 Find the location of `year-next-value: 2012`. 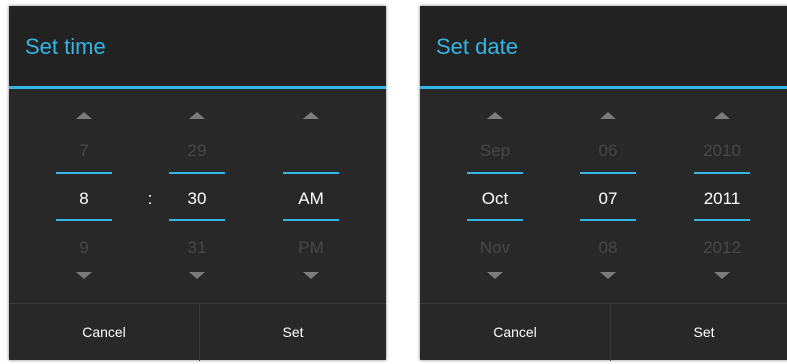

year-next-value: 2012 is located at coordinates (722, 248).